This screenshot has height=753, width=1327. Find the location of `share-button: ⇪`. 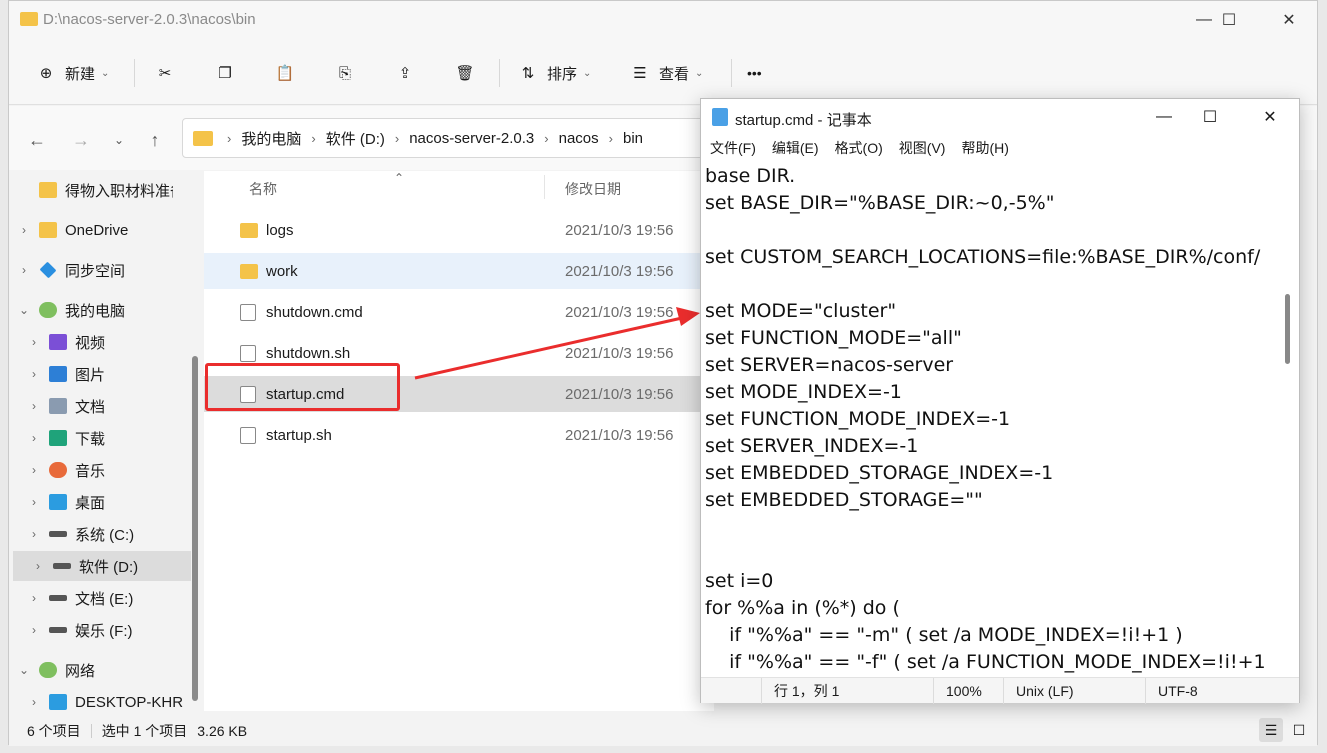

share-button: ⇪ is located at coordinates (405, 73).